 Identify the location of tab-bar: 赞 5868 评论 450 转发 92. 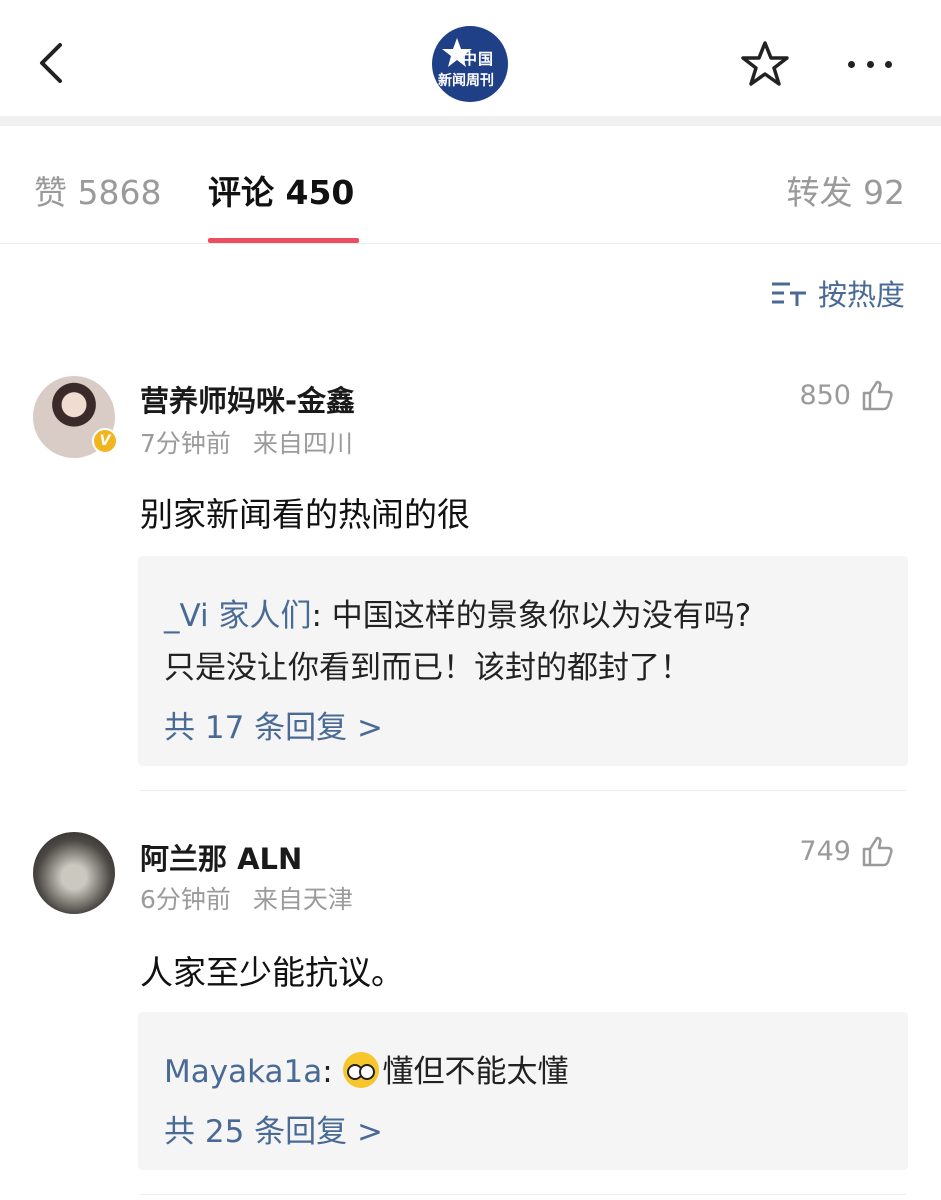
(470, 185).